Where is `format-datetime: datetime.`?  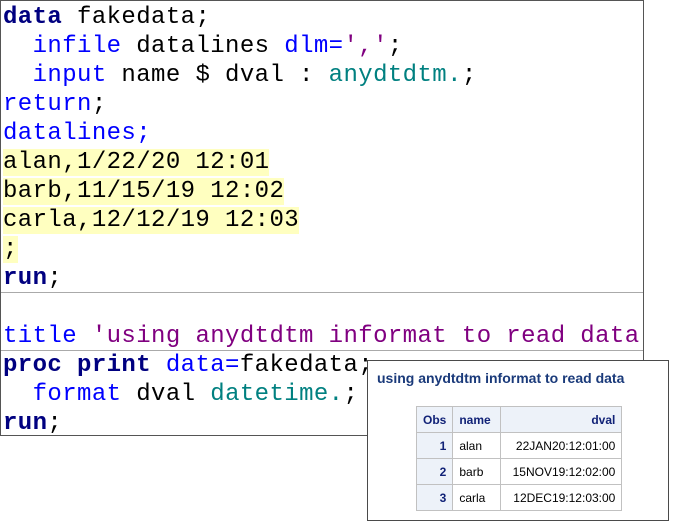 format-datetime: datetime. is located at coordinates (277, 394).